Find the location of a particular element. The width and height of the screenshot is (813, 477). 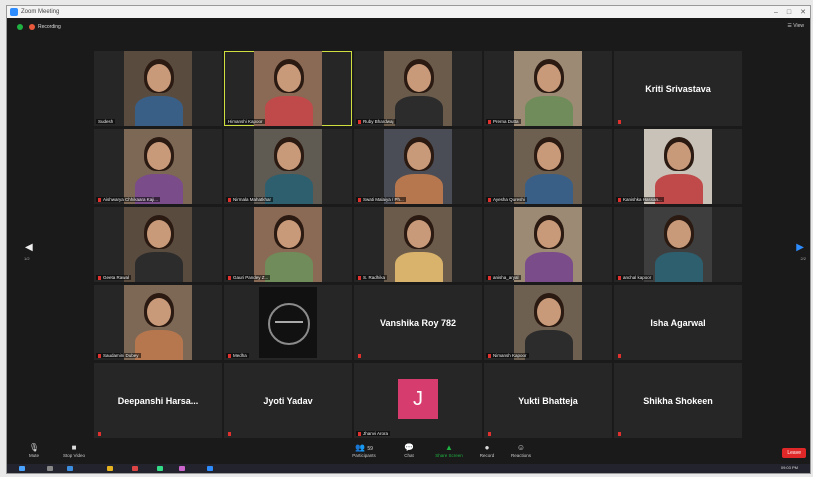

participant-name-label: Prerna Dutta is located at coordinates (503, 121).